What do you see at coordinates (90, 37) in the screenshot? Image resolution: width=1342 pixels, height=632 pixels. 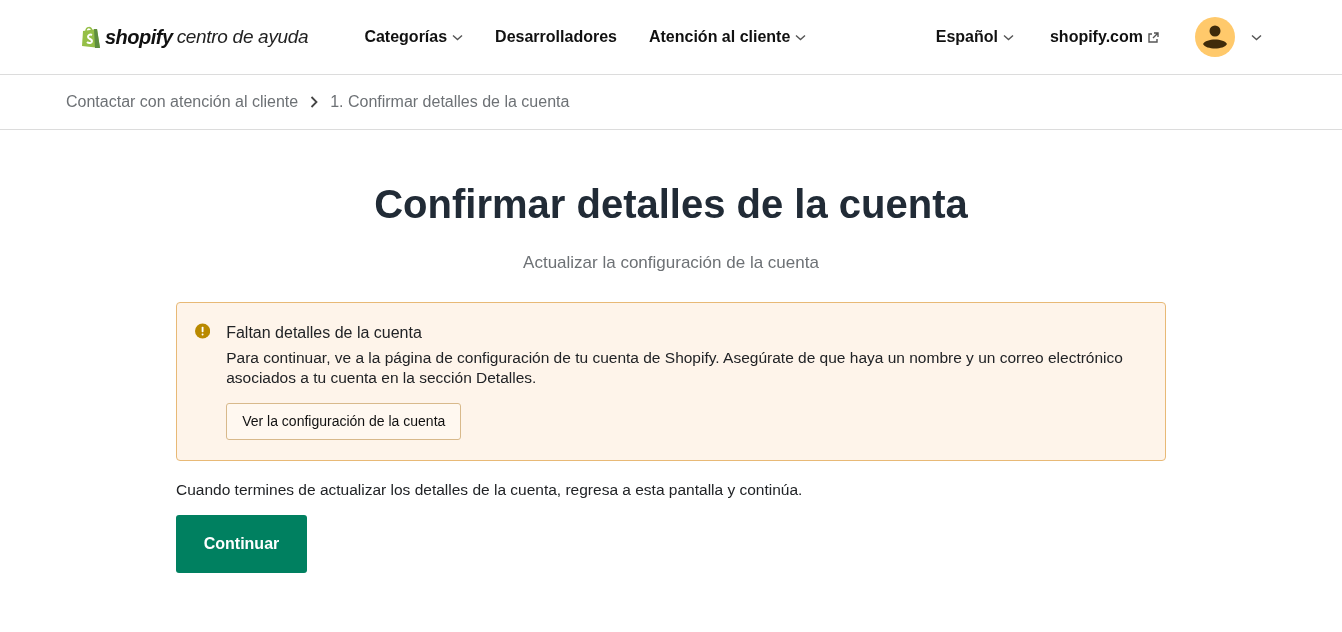 I see `shopping-bag-icon` at bounding box center [90, 37].